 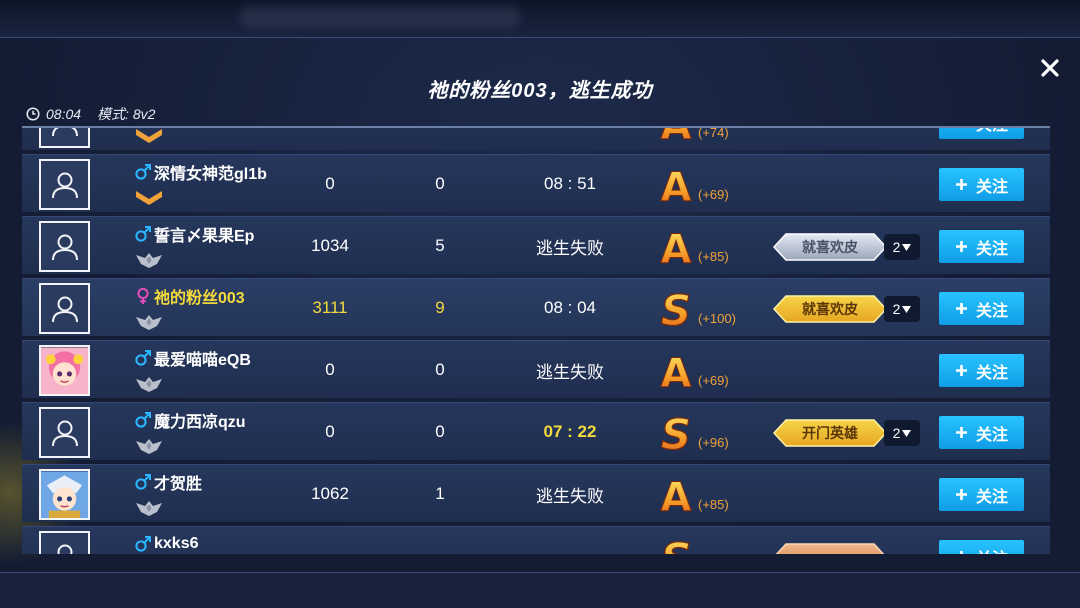 I want to click on match-info: 08:04 模式: 8v2, so click(x=90, y=114).